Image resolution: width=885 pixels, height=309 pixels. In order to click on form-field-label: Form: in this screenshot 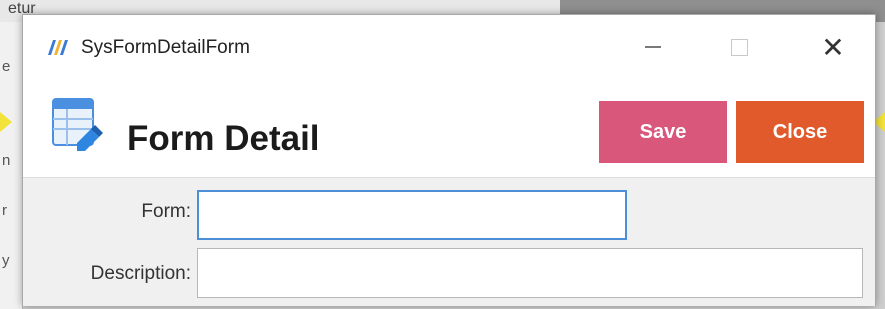, I will do `click(166, 211)`.